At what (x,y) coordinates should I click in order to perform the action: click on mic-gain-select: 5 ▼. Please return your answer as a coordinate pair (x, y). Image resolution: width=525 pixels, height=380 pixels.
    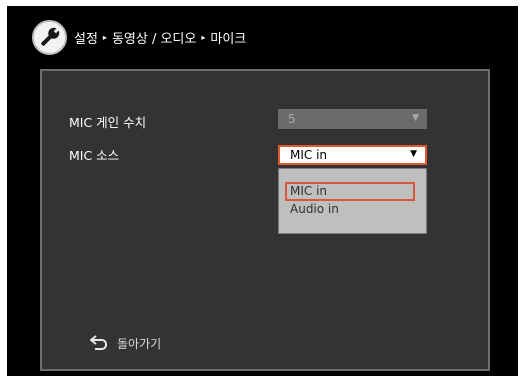
    Looking at the image, I should click on (352, 119).